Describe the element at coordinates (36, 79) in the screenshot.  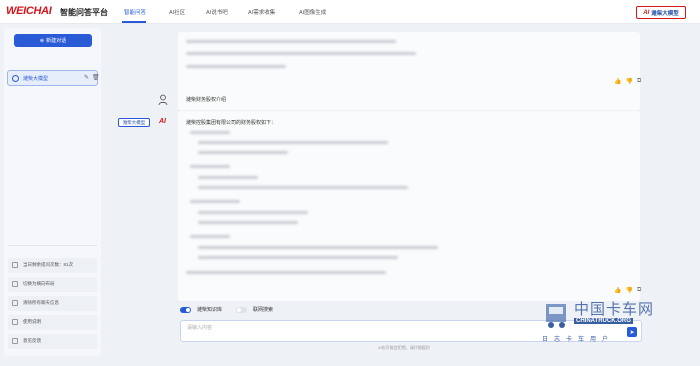
I see `conversation-label: 潍柴大模型` at that location.